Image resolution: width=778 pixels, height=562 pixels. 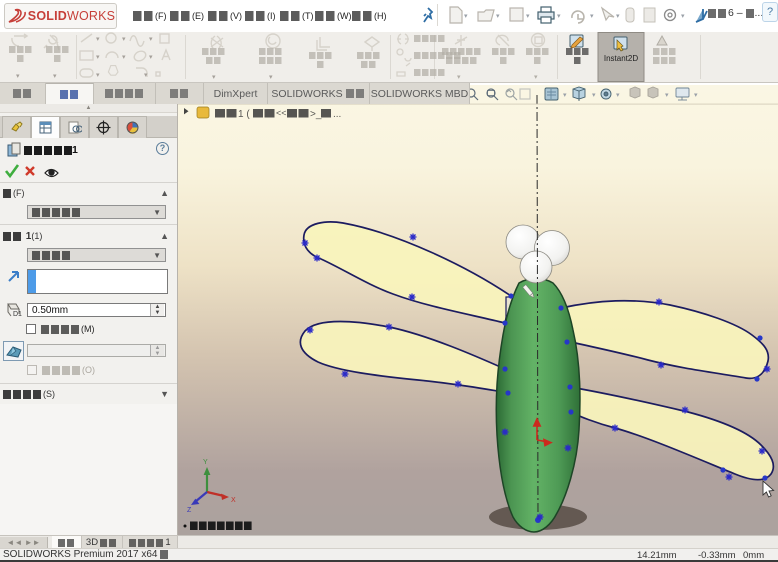 What do you see at coordinates (233, 500) in the screenshot?
I see `svg-text: X` at bounding box center [233, 500].